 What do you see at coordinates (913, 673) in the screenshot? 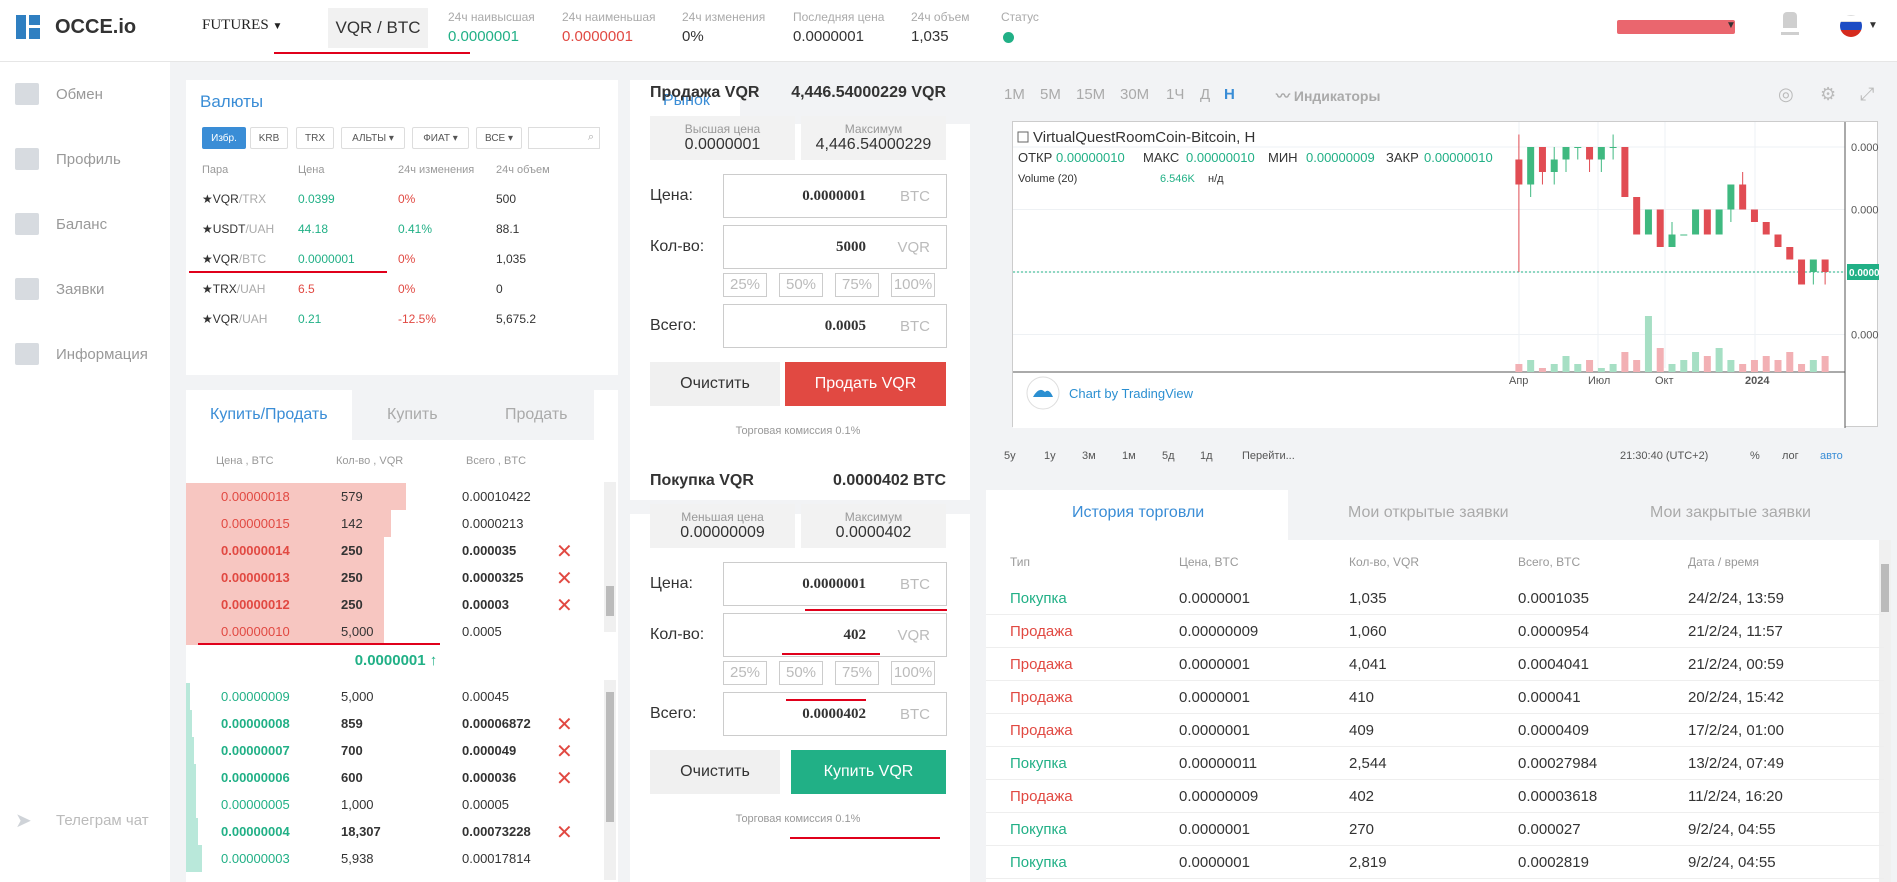
I see `buy-pct-3: 100%` at bounding box center [913, 673].